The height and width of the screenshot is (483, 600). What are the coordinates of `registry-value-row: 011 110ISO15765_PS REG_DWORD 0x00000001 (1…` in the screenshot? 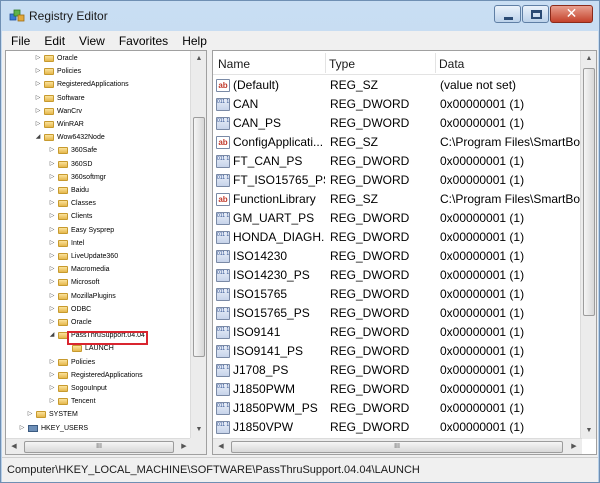 It's located at (398, 313).